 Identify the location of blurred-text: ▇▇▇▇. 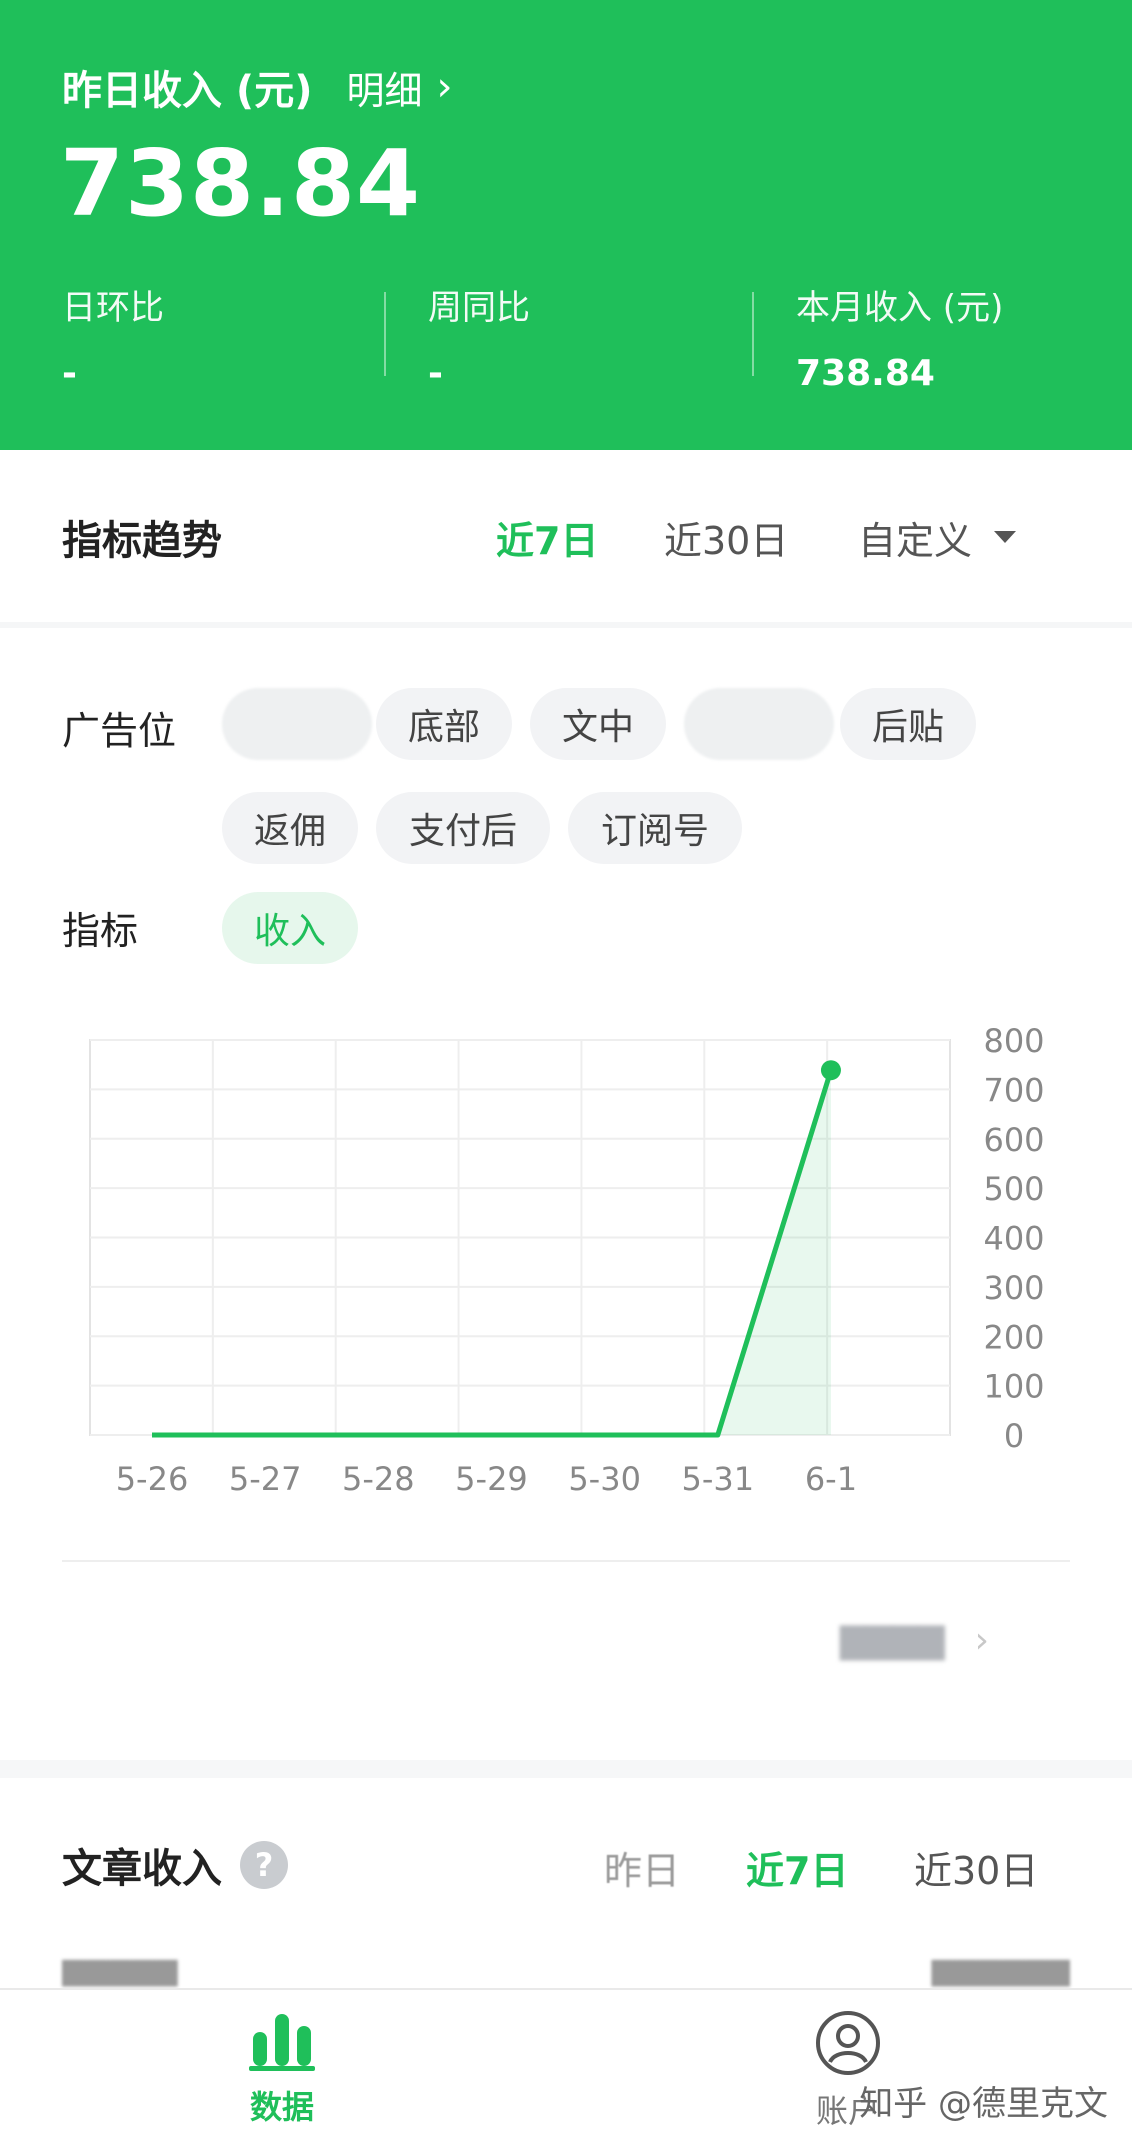
(892, 1640).